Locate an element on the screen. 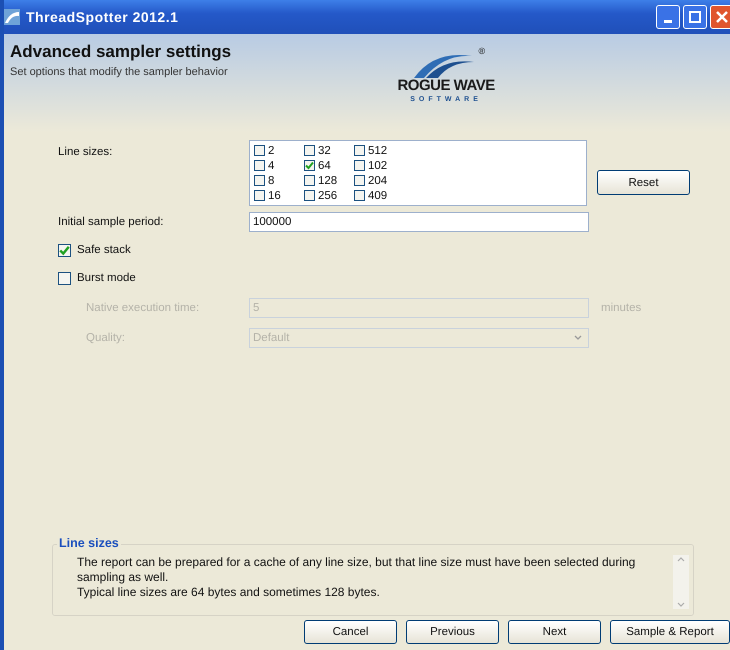 The width and height of the screenshot is (730, 650). field-label: Line sizes: is located at coordinates (86, 151).